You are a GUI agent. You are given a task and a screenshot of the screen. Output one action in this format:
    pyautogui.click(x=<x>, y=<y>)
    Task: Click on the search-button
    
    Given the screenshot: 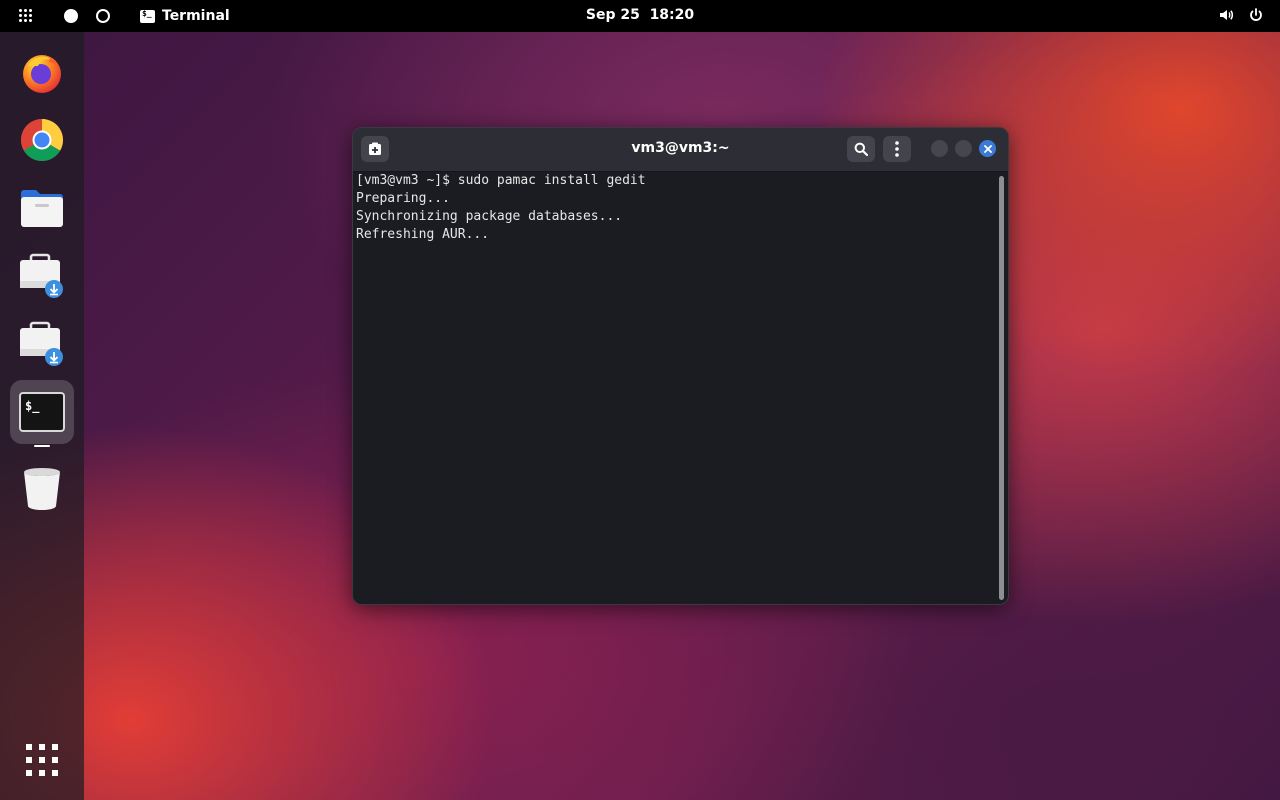 What is the action you would take?
    pyautogui.click(x=861, y=149)
    